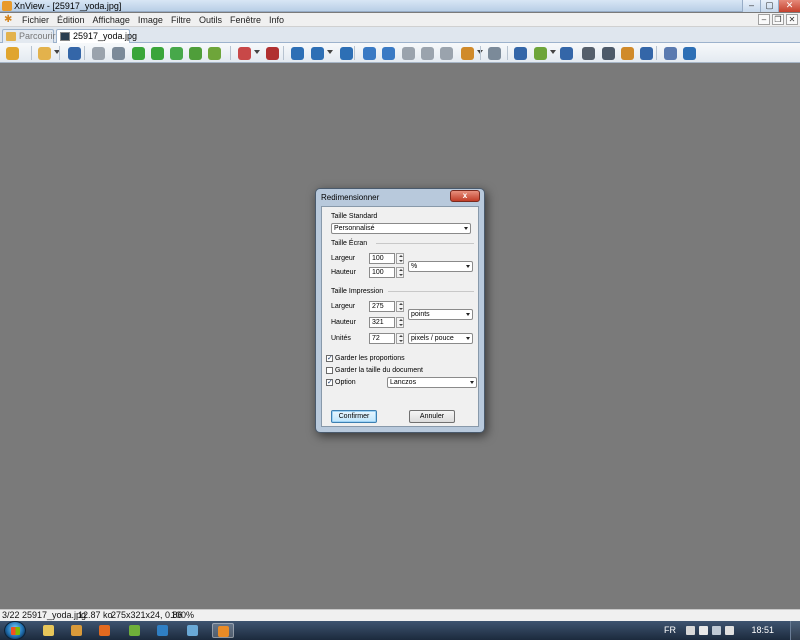 The image size is (800, 640). Describe the element at coordinates (670, 630) in the screenshot. I see `language-indicator: FR` at that location.